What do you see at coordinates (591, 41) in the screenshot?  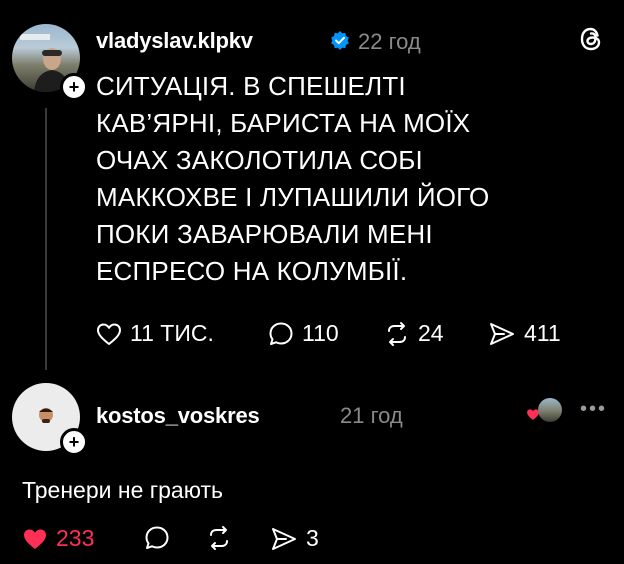 I see `threads-logo-icon` at bounding box center [591, 41].